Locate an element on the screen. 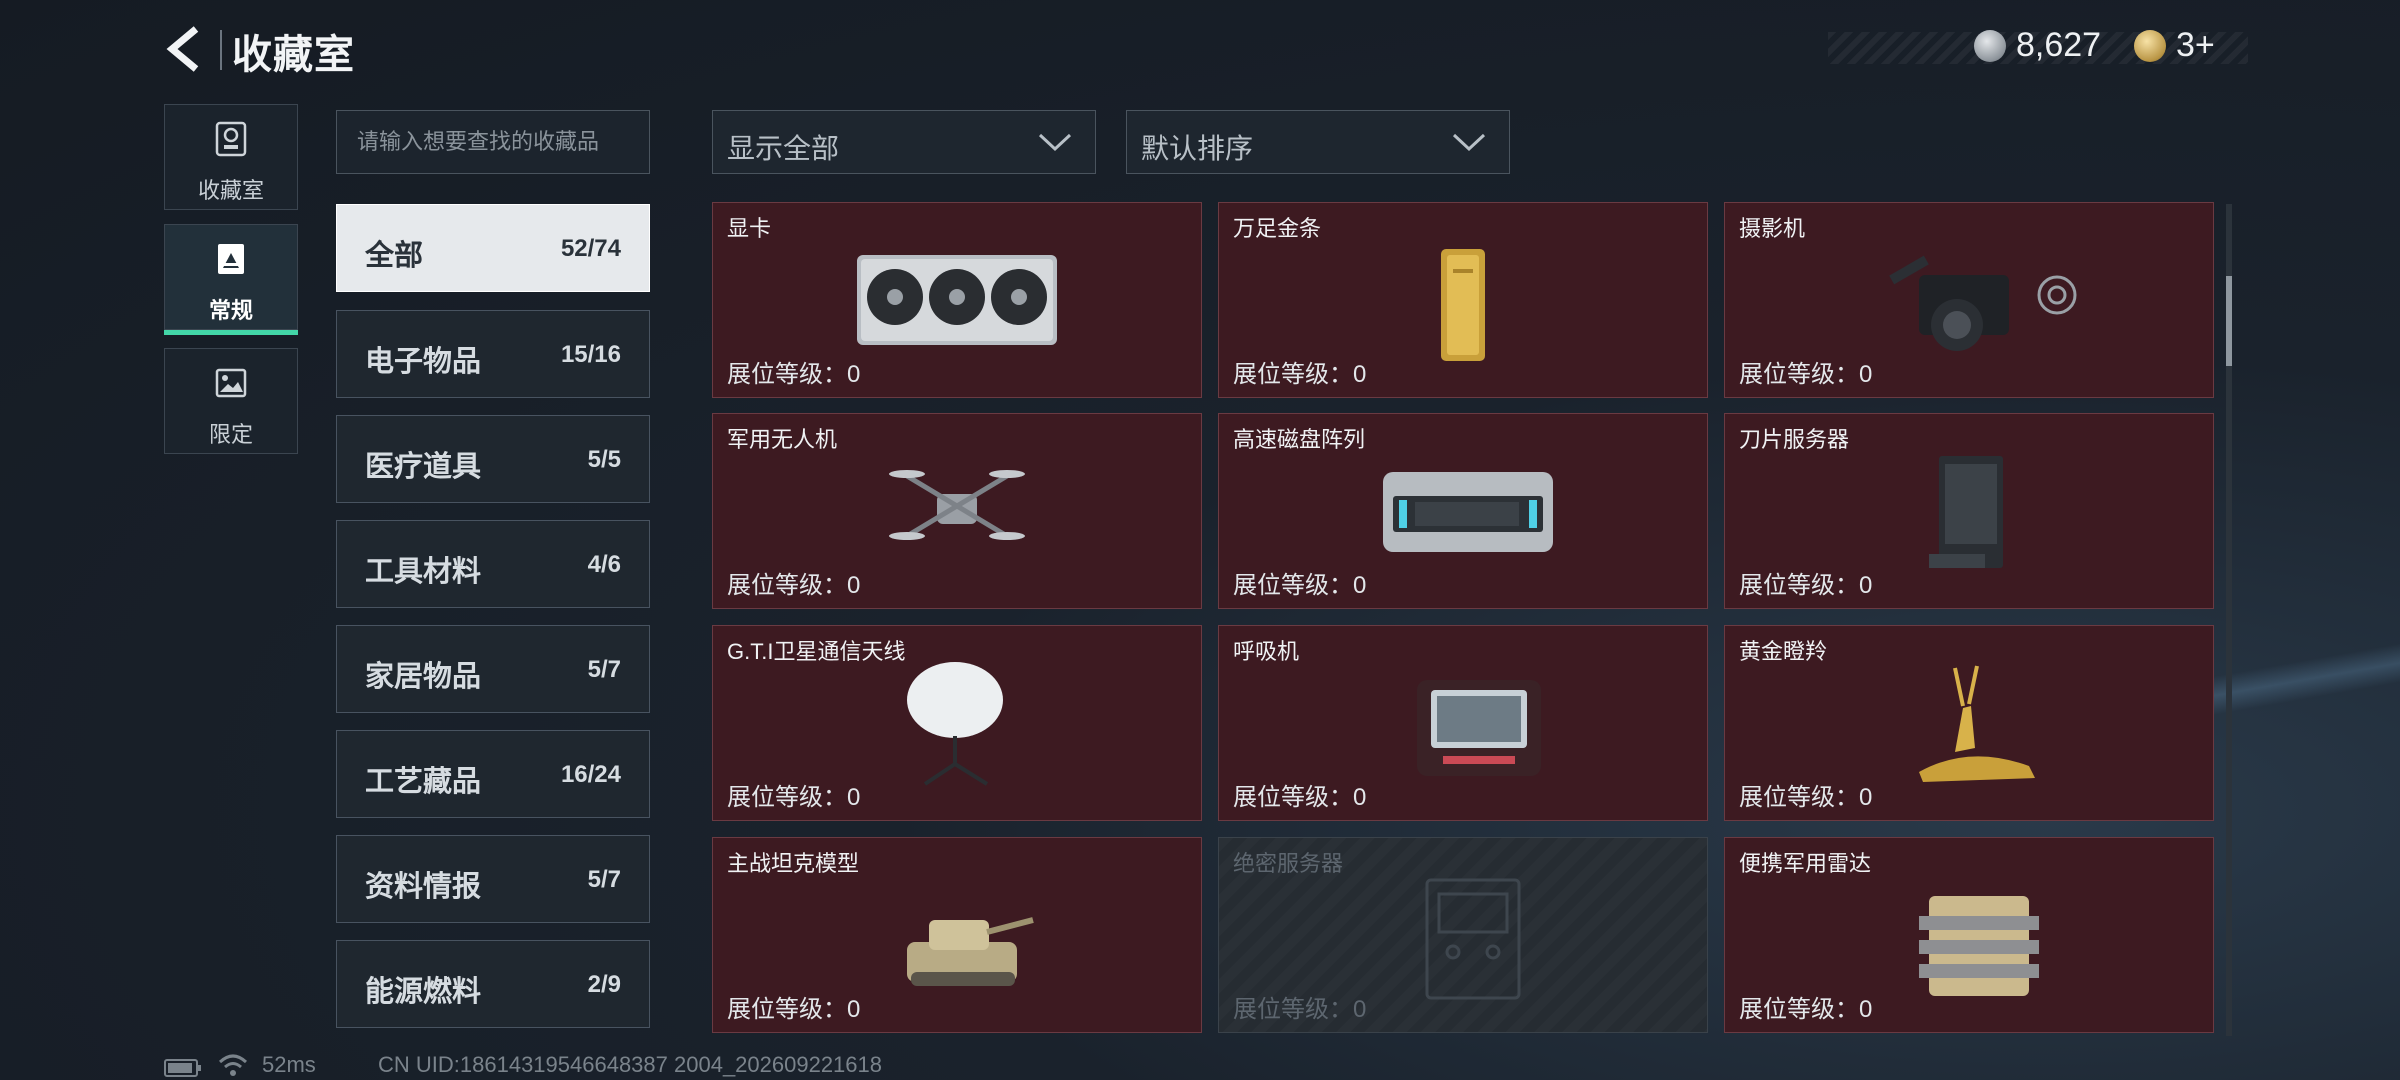  scrollbar-thumb is located at coordinates (2229, 321).